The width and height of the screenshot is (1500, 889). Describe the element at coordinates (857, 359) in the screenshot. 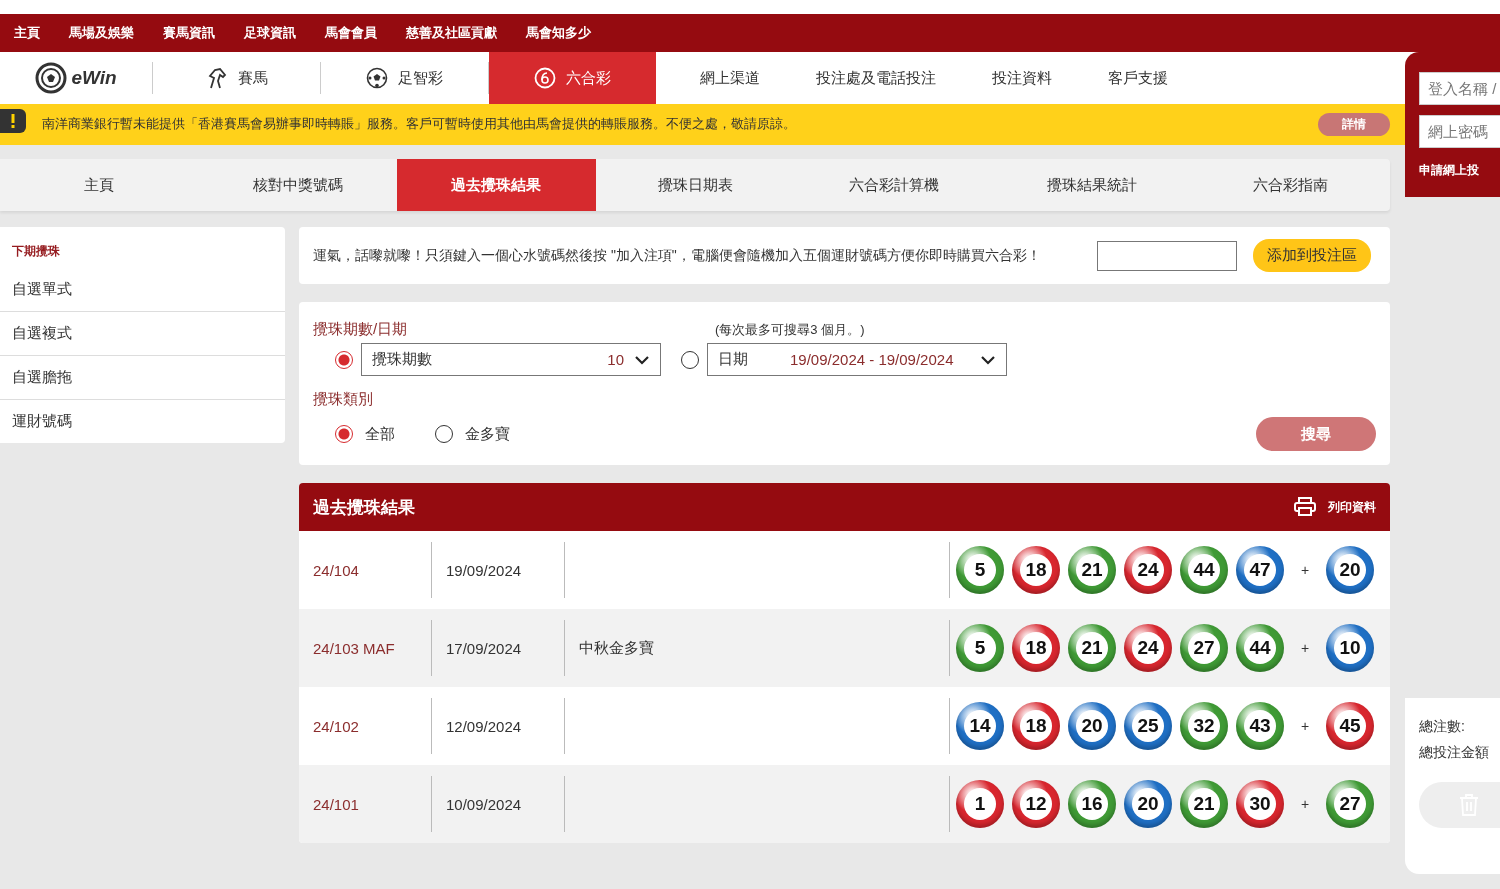

I see `date-dropdown: 日期 19/09/2024 - 19/09/2024` at that location.